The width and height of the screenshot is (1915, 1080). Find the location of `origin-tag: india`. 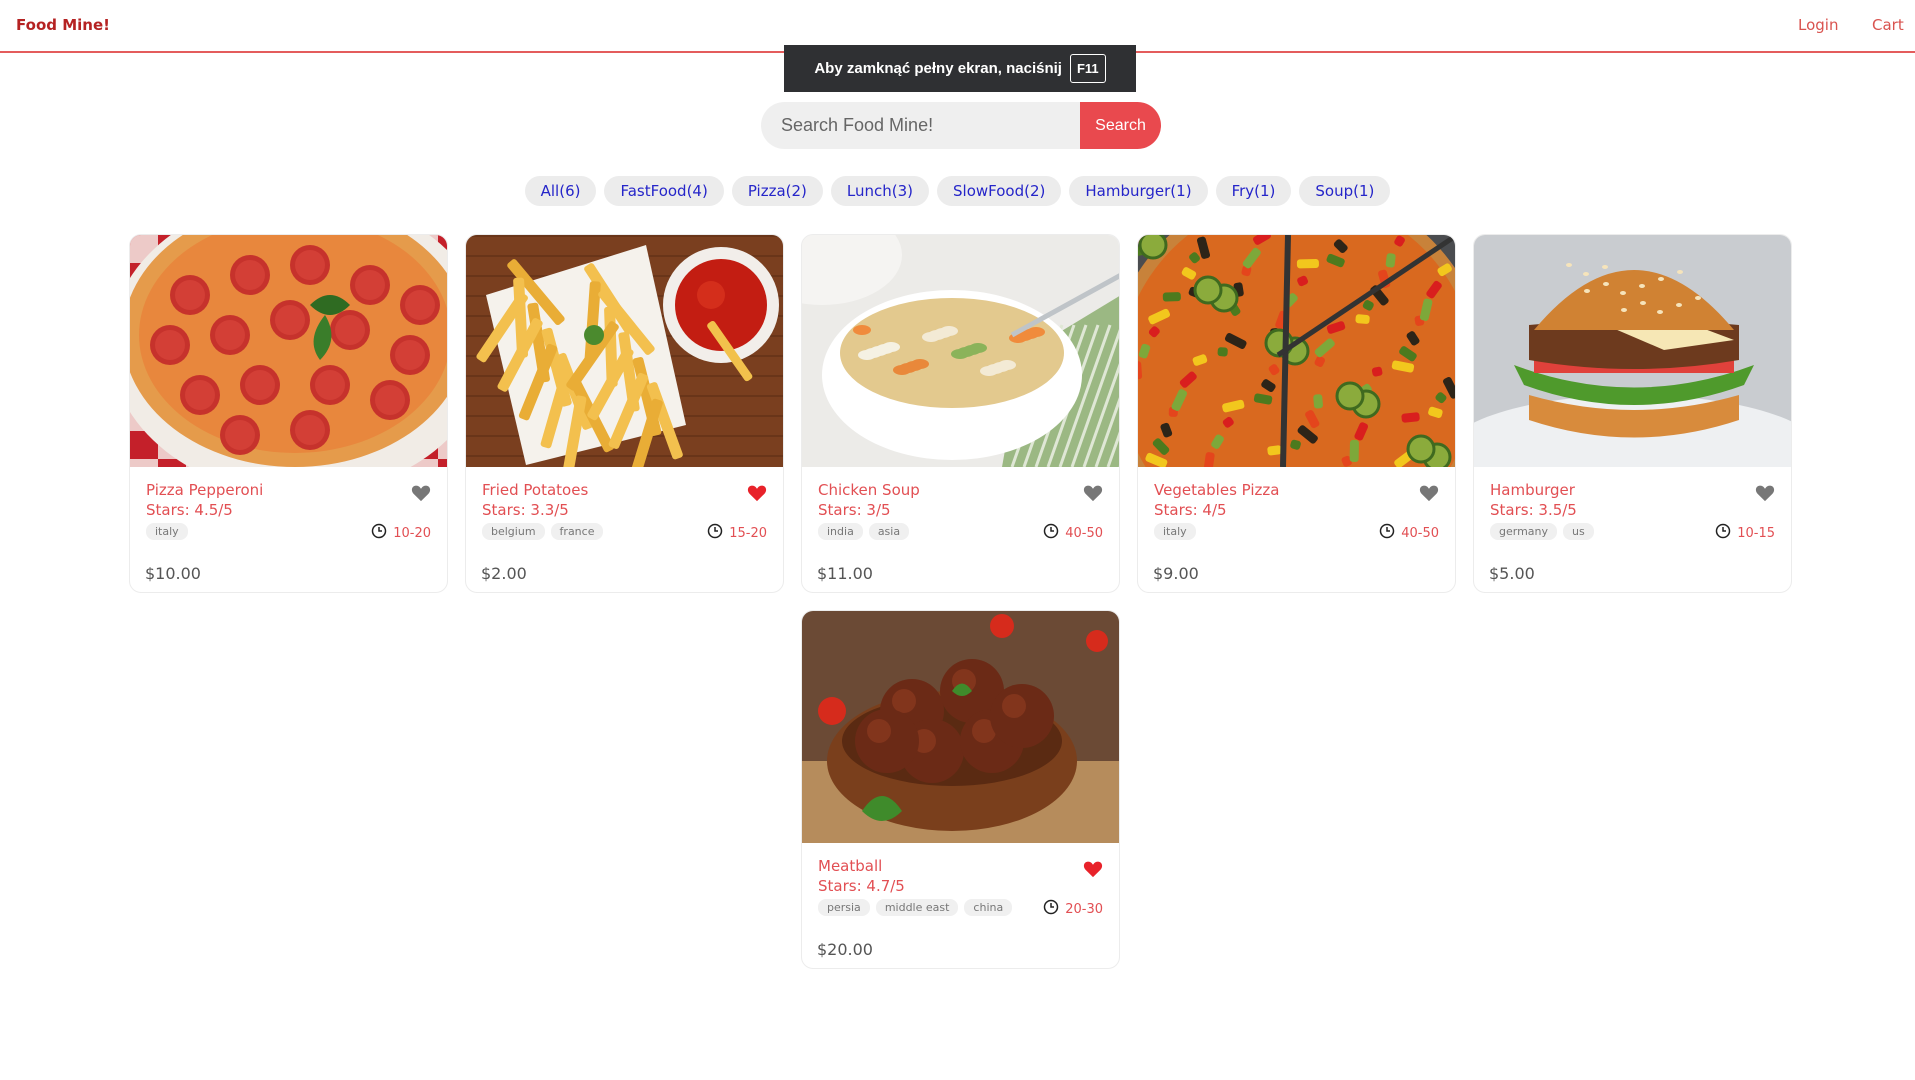

origin-tag: india is located at coordinates (840, 531).